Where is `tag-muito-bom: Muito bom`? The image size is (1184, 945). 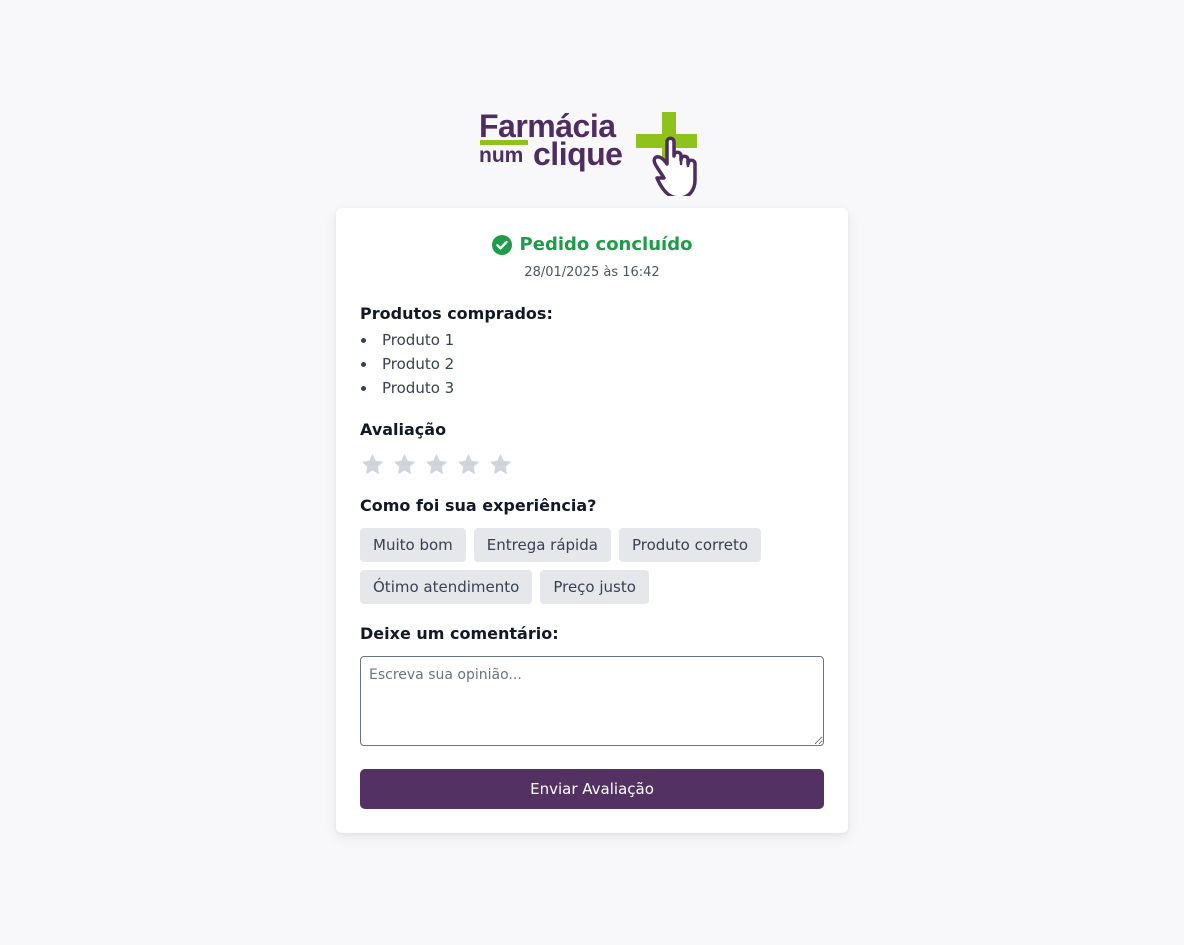 tag-muito-bom: Muito bom is located at coordinates (413, 545).